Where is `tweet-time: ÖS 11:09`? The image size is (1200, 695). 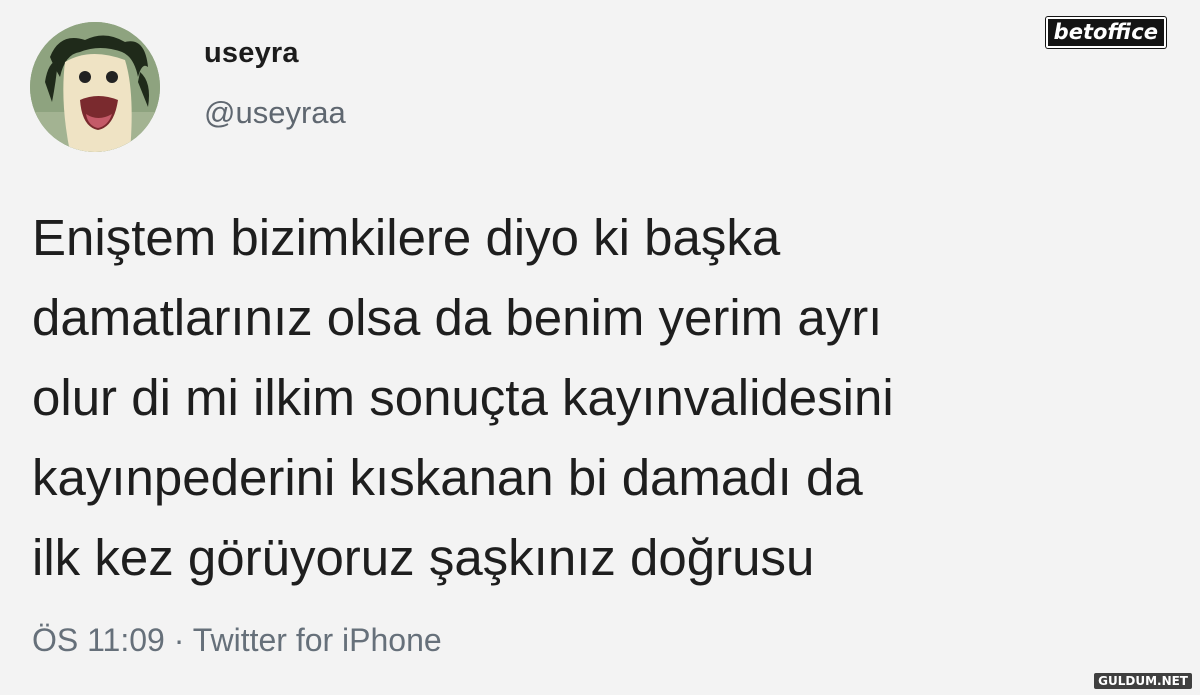
tweet-time: ÖS 11:09 is located at coordinates (98, 640).